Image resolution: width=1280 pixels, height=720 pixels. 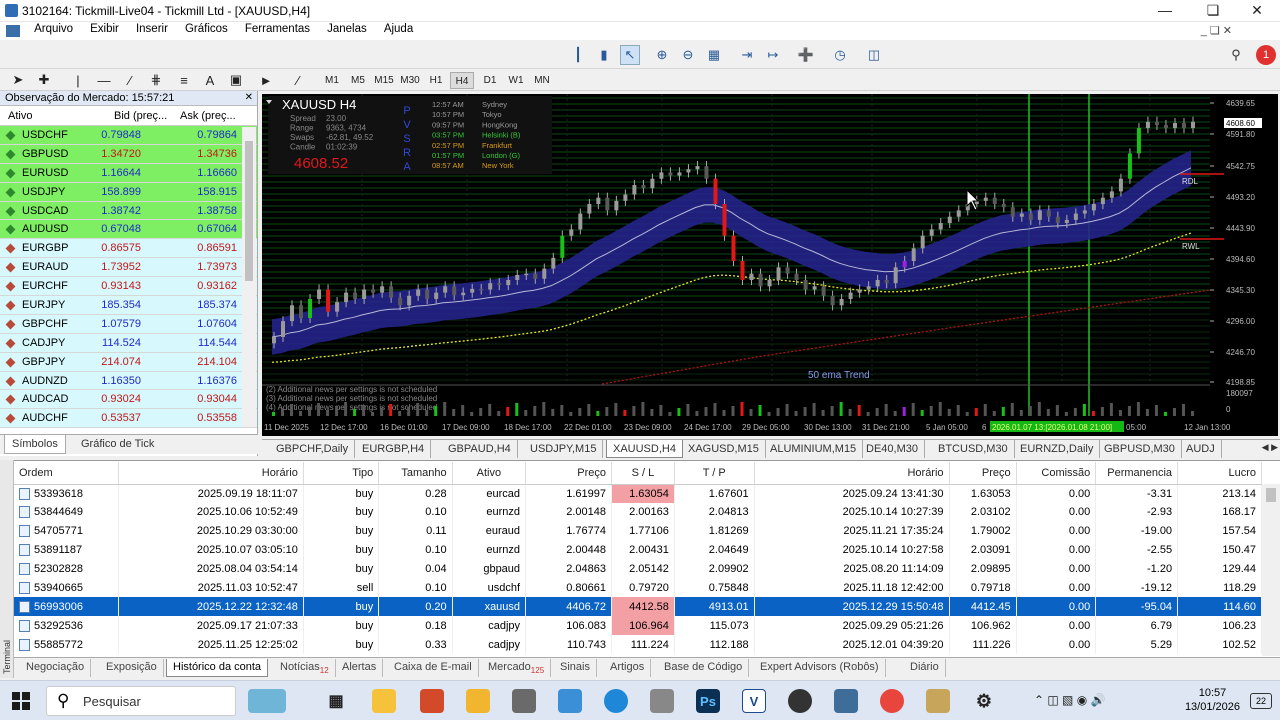 I want to click on market-row-gbpjpy: GBPJPY 214.074 214.104, so click(x=128, y=362).